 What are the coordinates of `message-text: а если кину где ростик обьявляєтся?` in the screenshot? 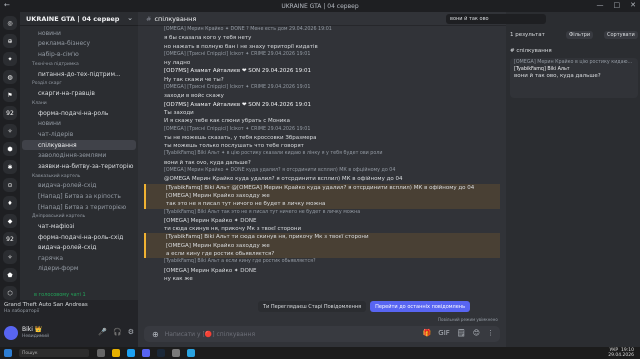 It's located at (322, 254).